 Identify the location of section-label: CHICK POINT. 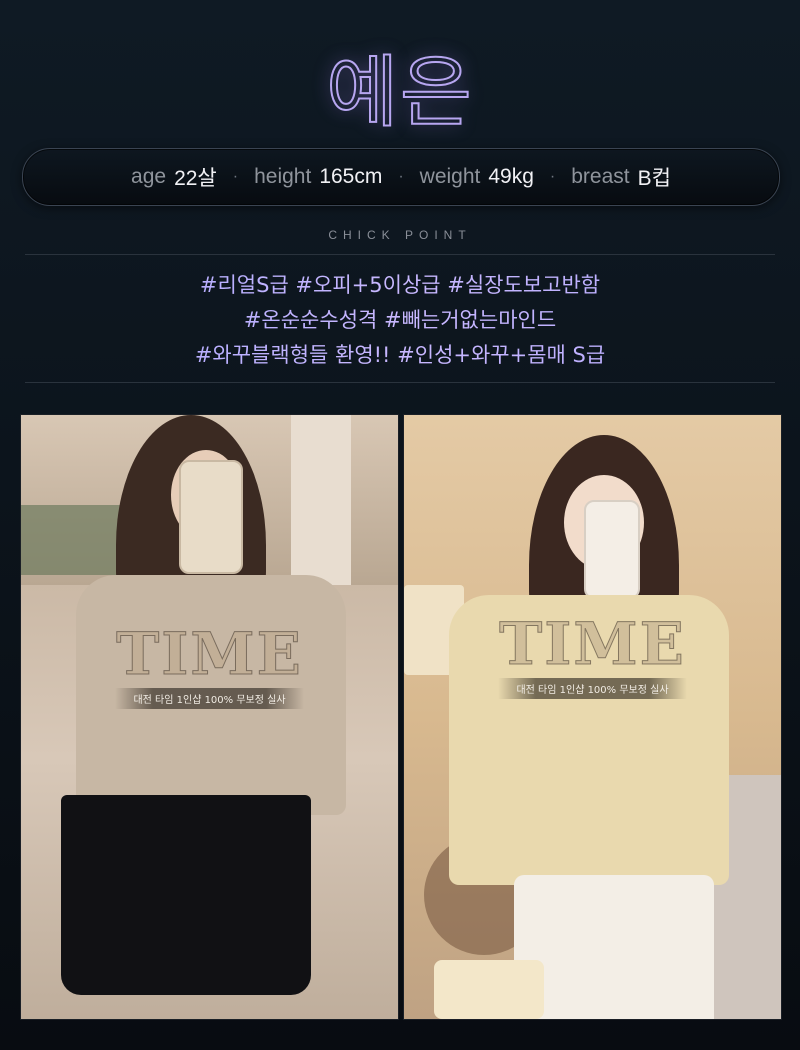
(400, 235).